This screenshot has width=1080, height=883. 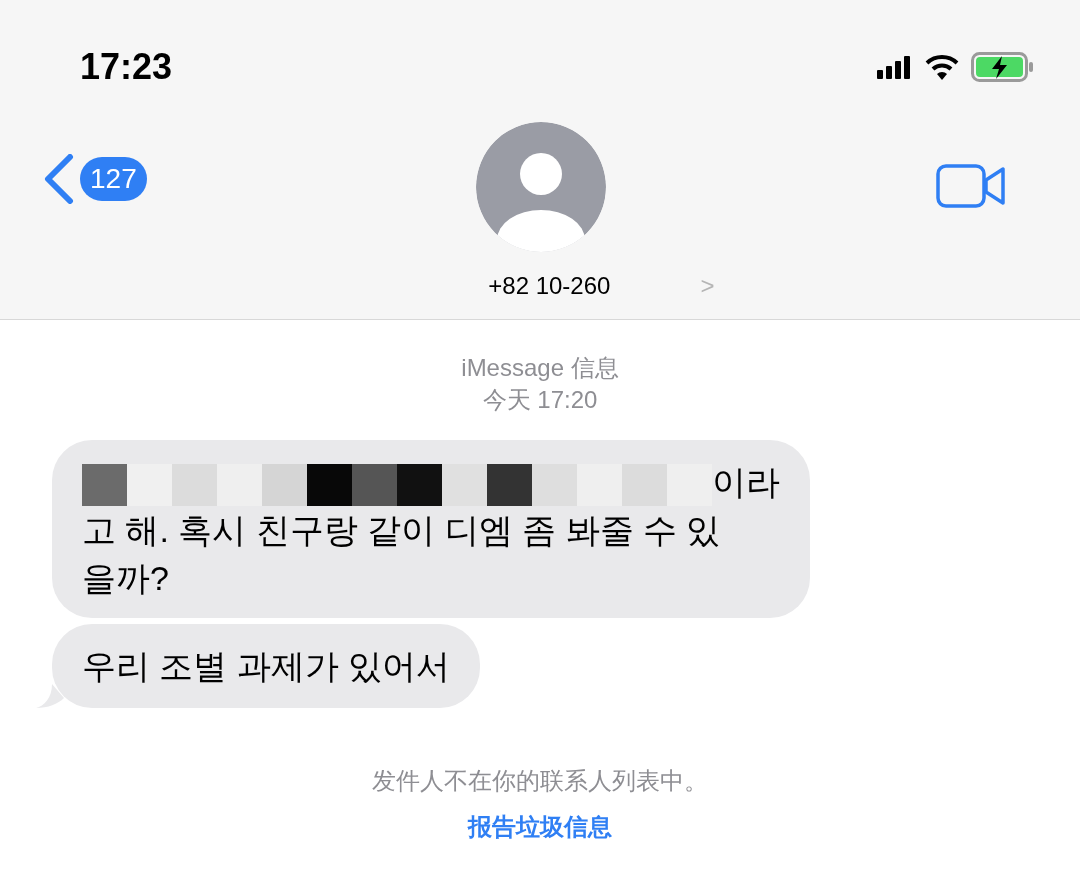 What do you see at coordinates (266, 666) in the screenshot?
I see `message-text: 우리 조별 과제가 있어서` at bounding box center [266, 666].